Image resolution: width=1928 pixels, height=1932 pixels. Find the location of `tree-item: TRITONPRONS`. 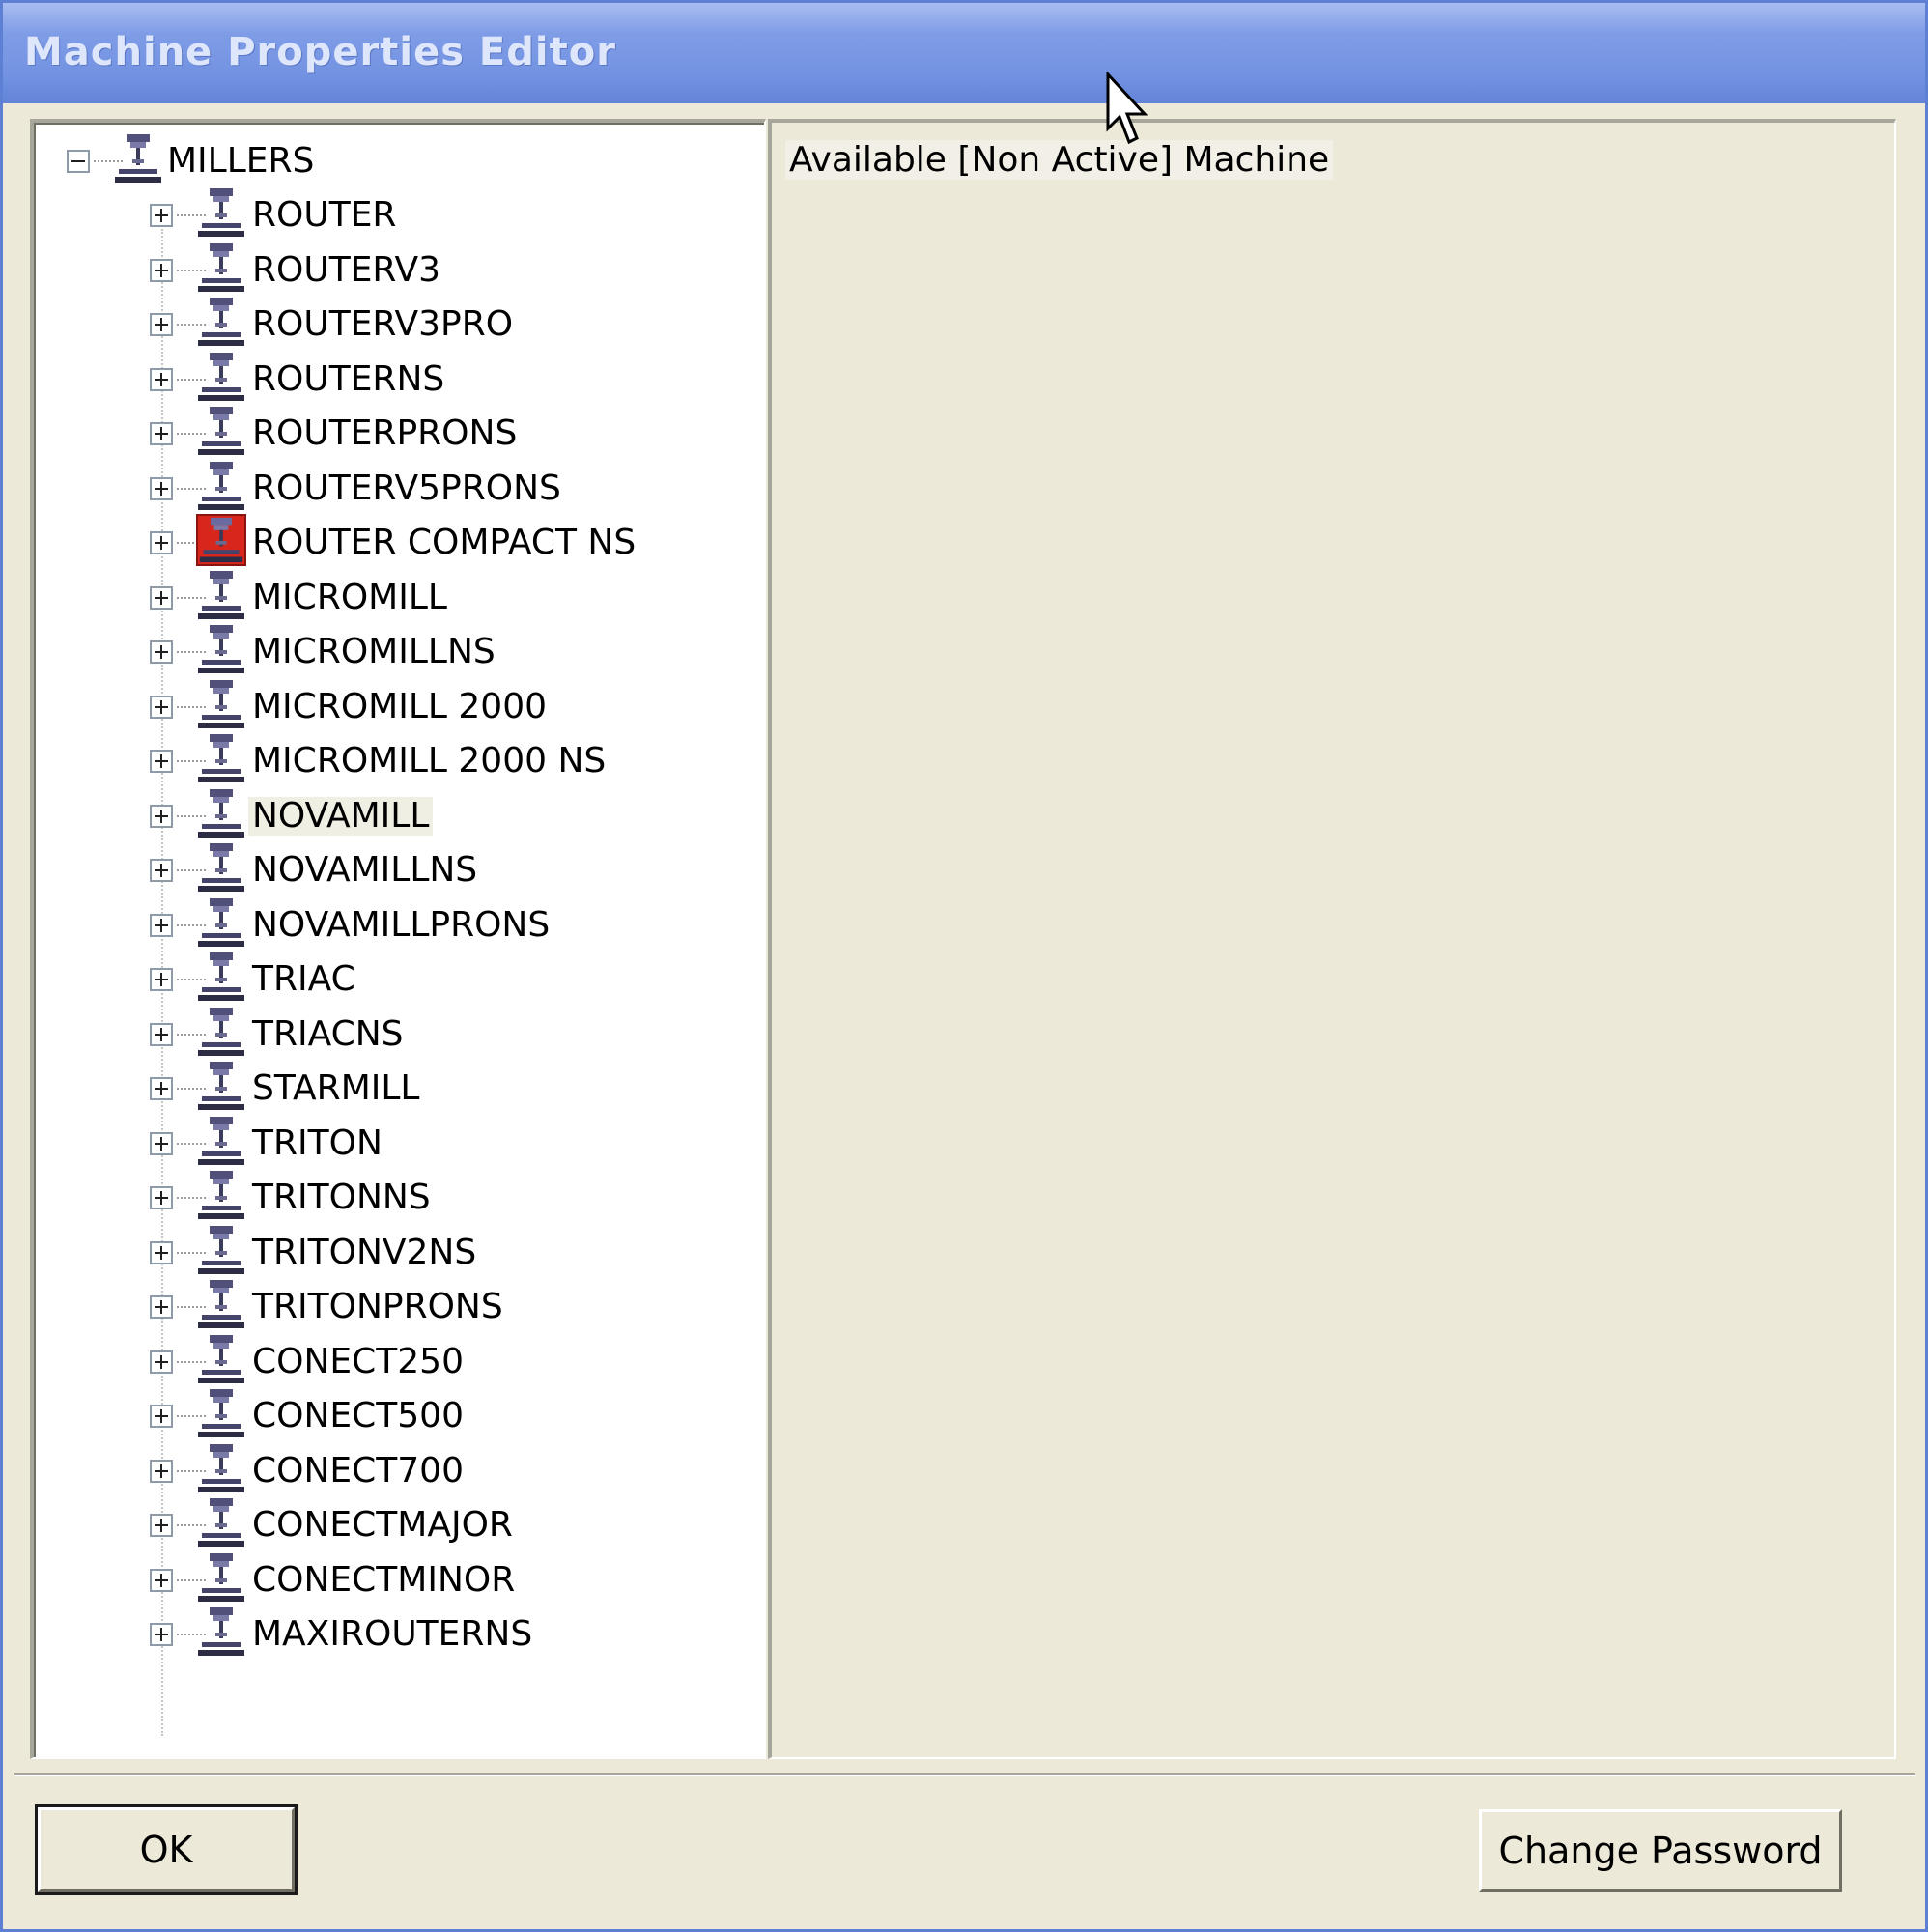

tree-item: TRITONPRONS is located at coordinates (436, 1305).